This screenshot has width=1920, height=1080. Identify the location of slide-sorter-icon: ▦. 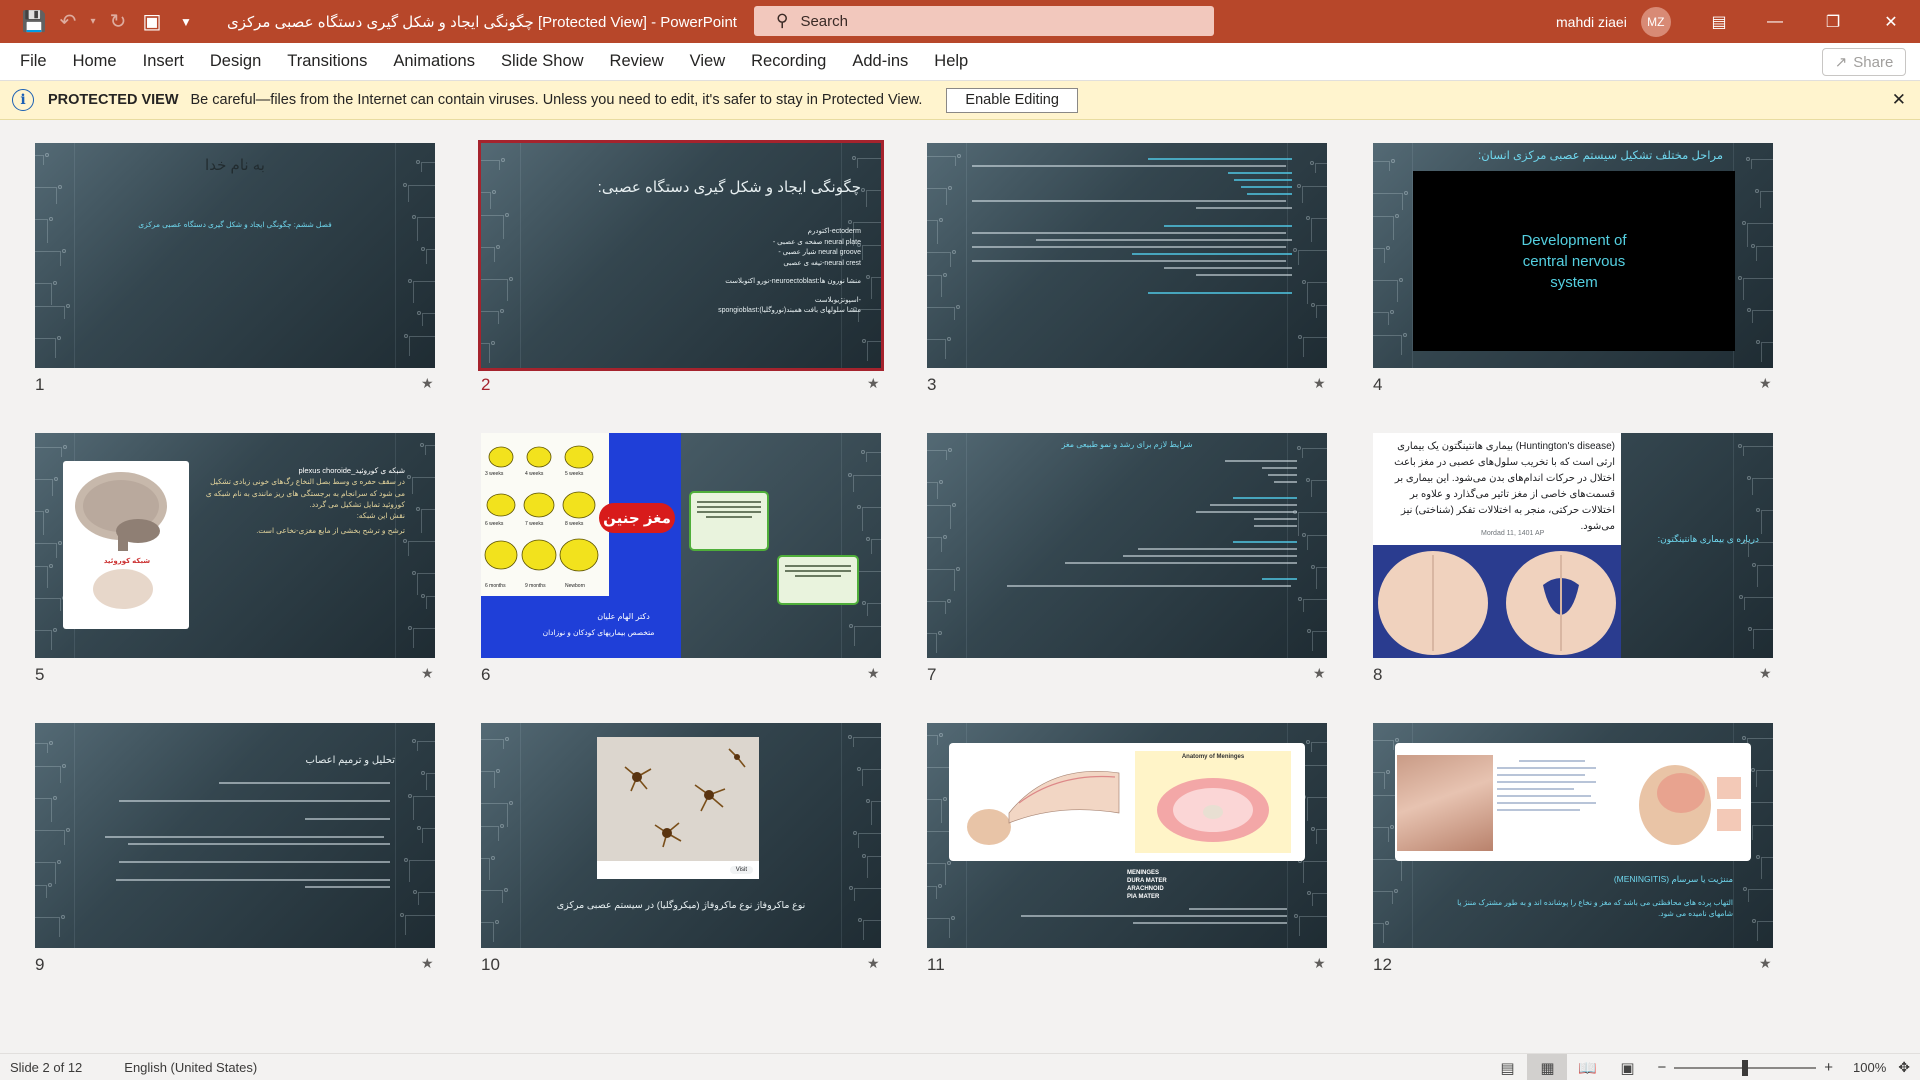
(1547, 1067).